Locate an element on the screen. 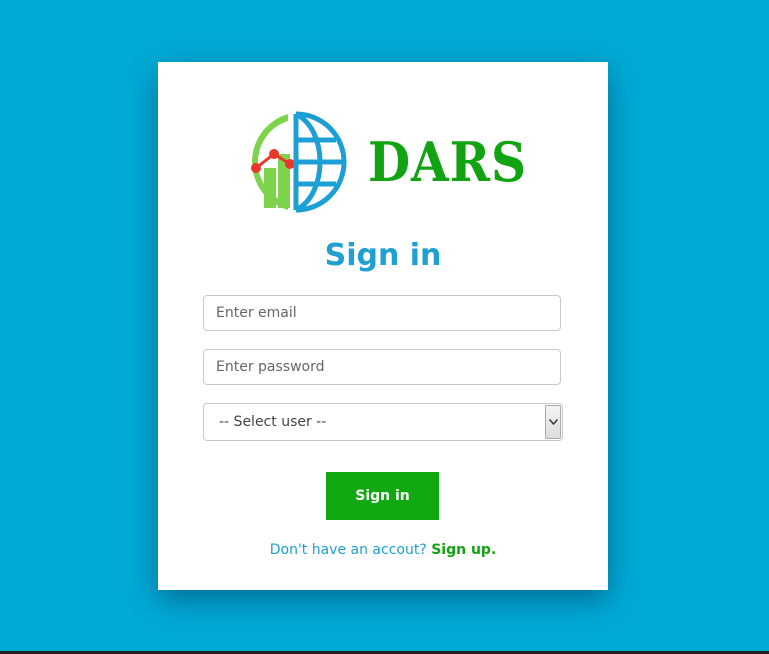 The height and width of the screenshot is (654, 769). user-select: -- Select user -- is located at coordinates (383, 422).